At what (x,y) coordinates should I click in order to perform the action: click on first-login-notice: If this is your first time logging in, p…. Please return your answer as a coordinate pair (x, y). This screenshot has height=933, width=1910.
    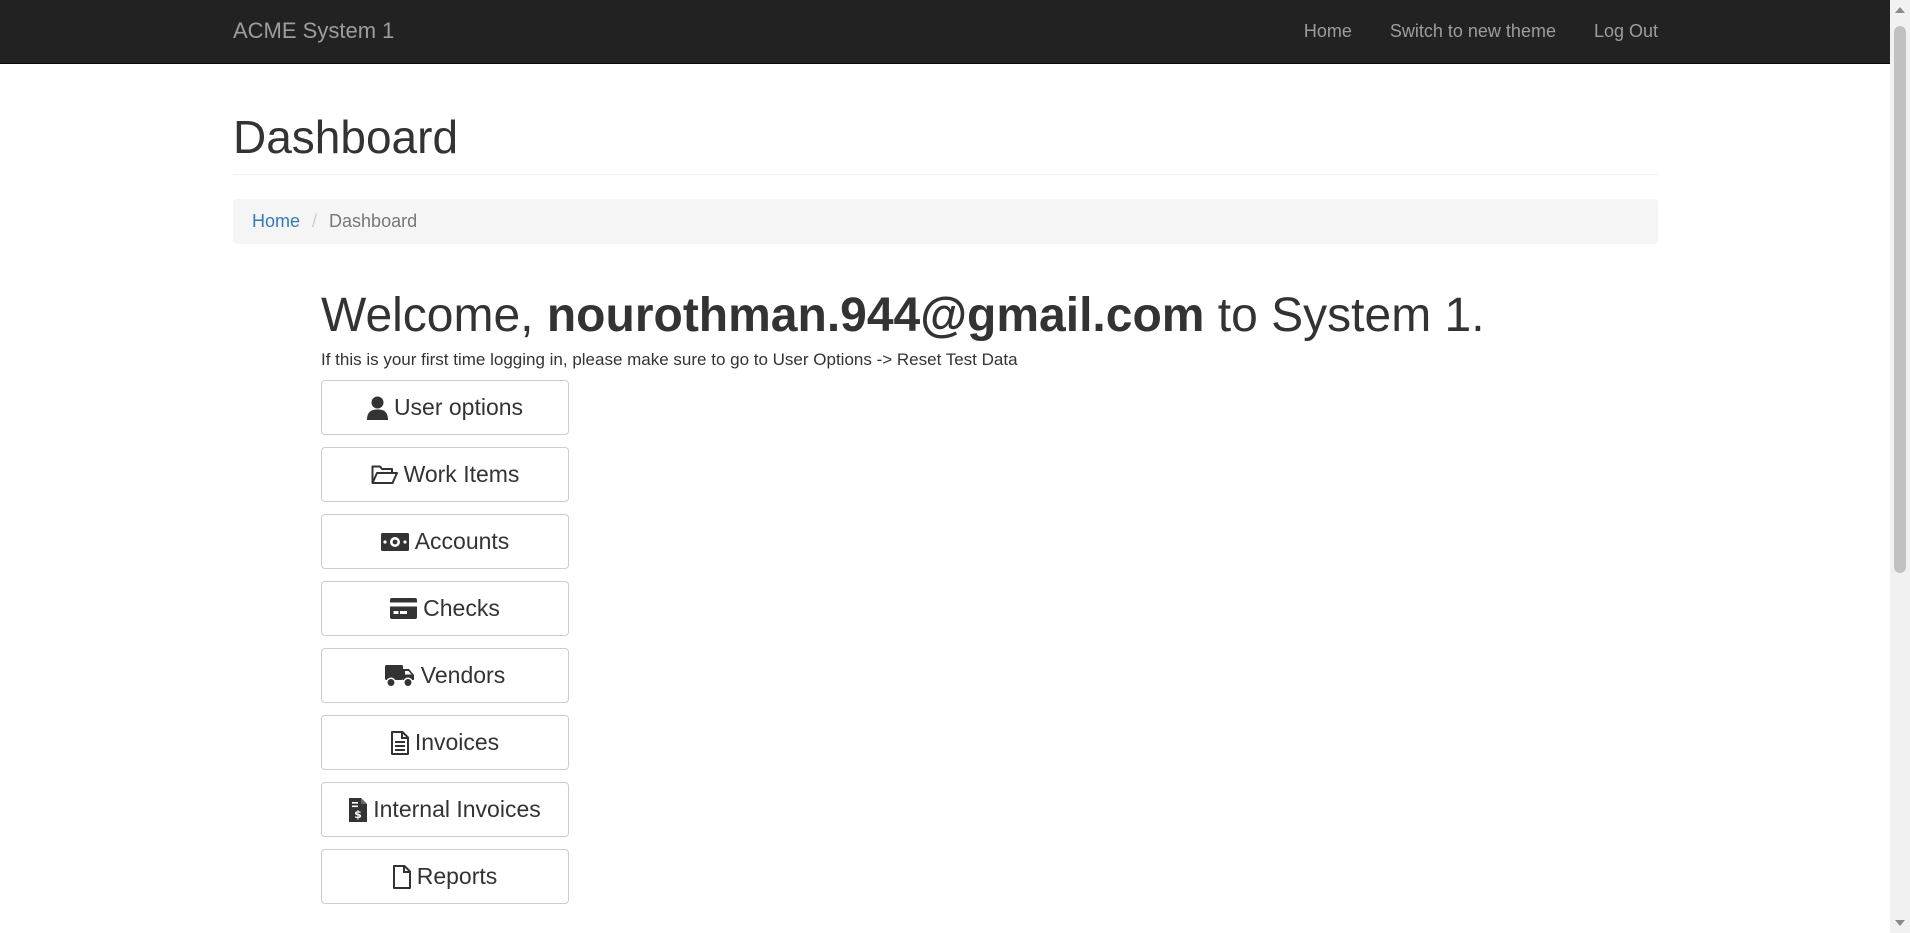
    Looking at the image, I should click on (669, 359).